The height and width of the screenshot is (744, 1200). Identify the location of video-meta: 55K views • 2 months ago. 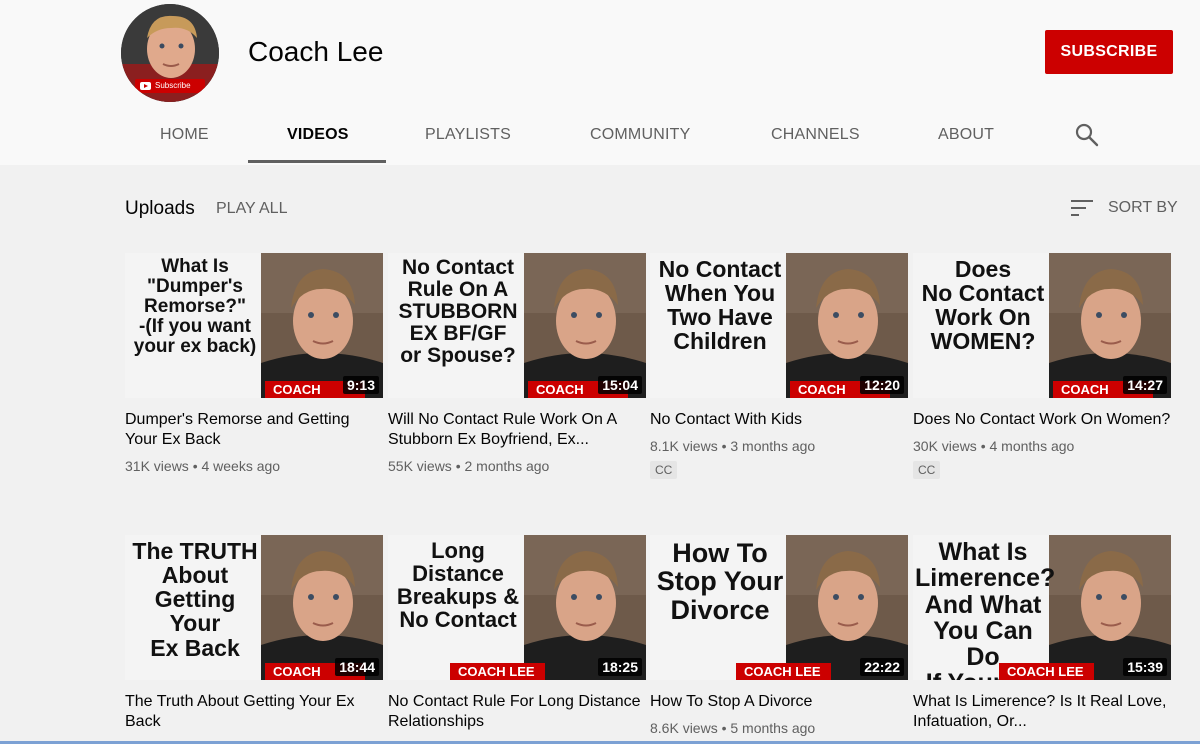
(469, 466).